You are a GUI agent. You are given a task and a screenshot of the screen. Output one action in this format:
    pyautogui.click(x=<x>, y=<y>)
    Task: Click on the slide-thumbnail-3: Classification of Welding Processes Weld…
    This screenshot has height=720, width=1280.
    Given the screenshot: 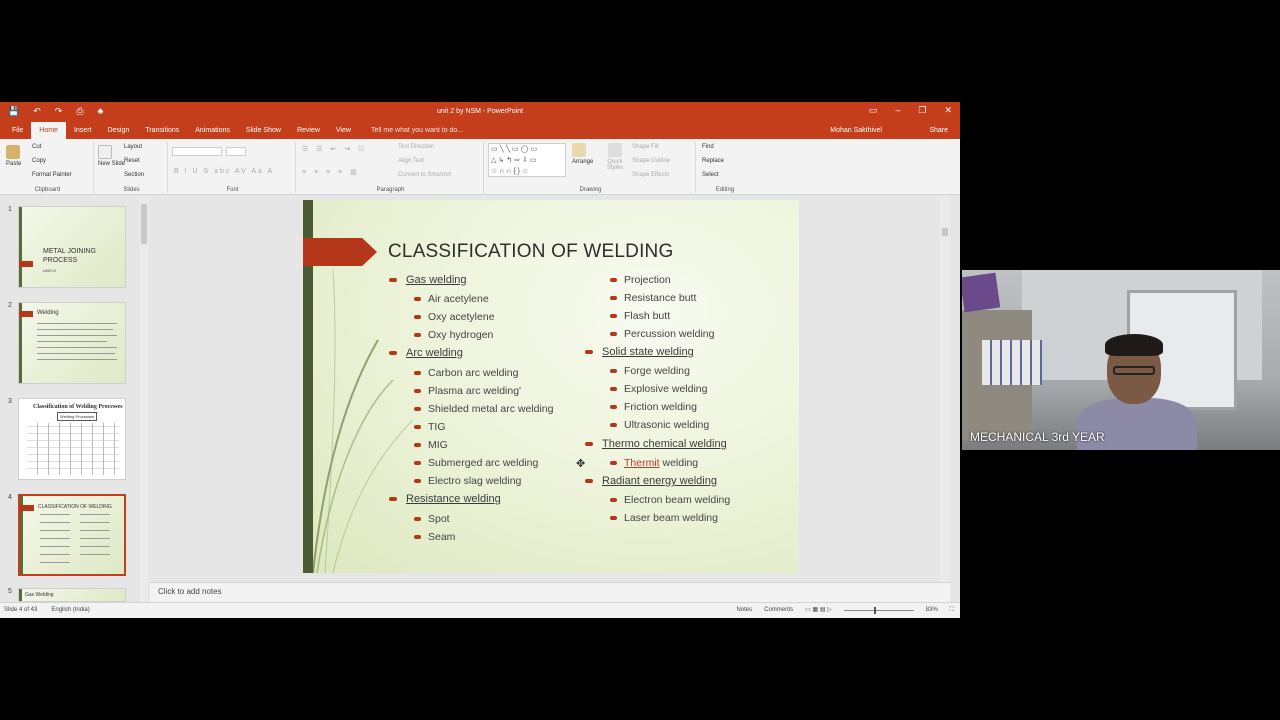 What is the action you would take?
    pyautogui.click(x=72, y=439)
    